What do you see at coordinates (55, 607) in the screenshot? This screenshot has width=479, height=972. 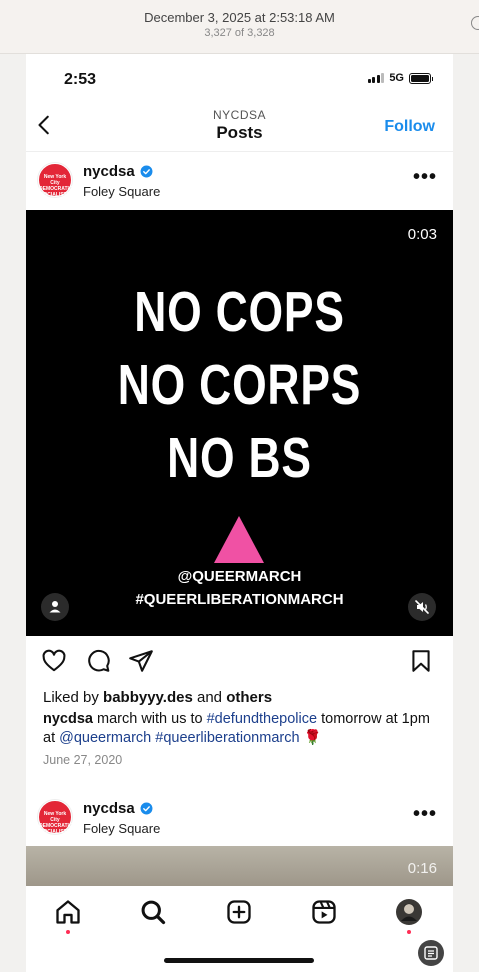 I see `person-icon` at bounding box center [55, 607].